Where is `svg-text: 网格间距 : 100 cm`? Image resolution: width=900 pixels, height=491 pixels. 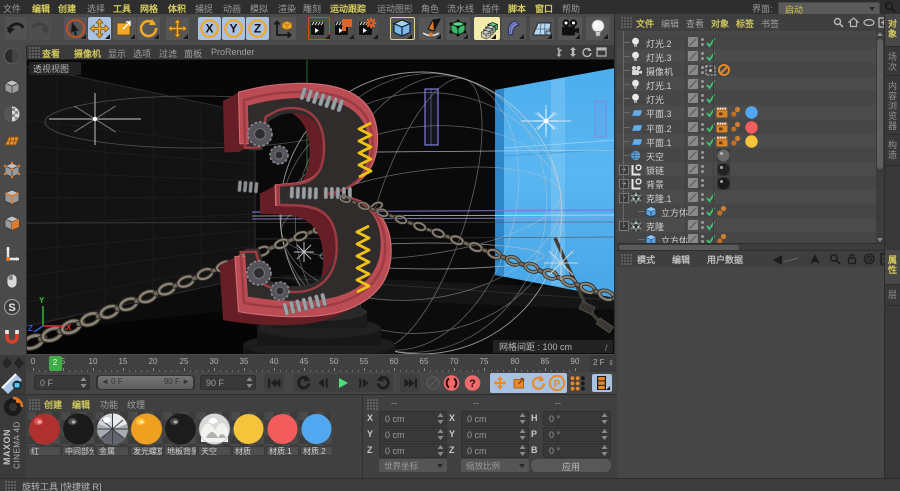
svg-text: 网格间距 : 100 cm is located at coordinates (535, 346).